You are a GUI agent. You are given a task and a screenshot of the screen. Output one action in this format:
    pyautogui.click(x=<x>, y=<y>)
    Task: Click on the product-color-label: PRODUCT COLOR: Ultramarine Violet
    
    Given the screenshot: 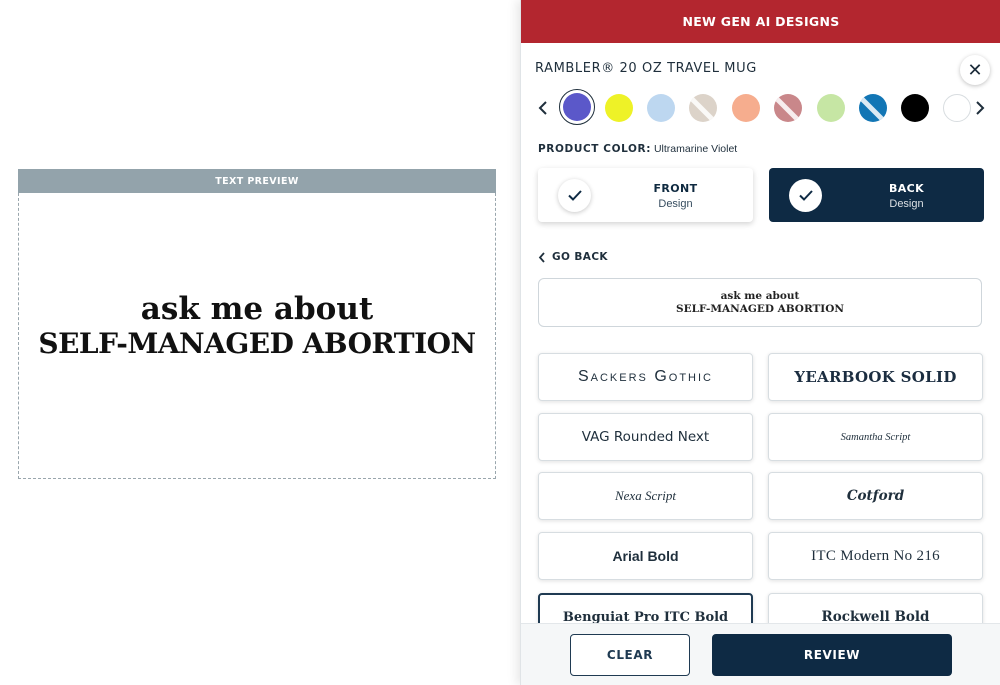 What is the action you would take?
    pyautogui.click(x=637, y=149)
    